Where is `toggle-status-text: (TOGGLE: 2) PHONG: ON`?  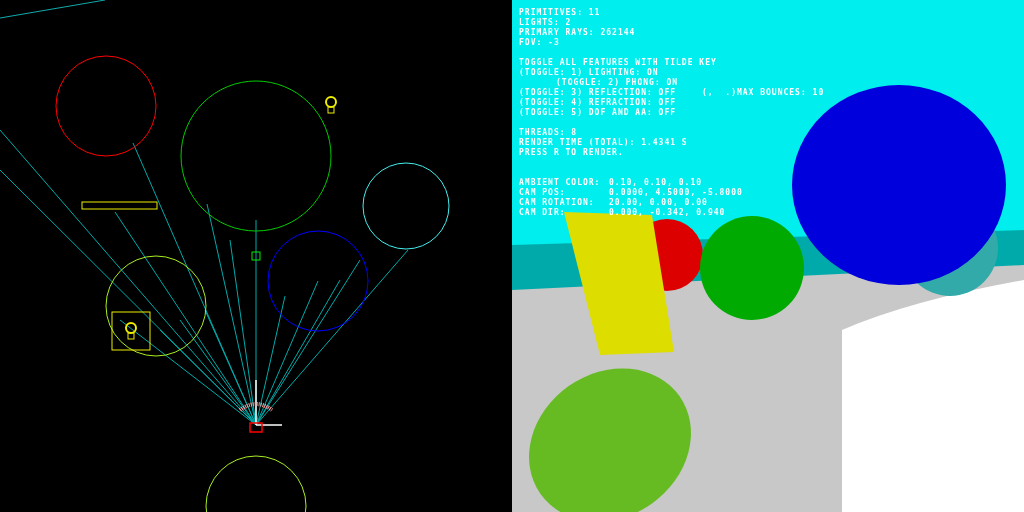 toggle-status-text: (TOGGLE: 2) PHONG: ON is located at coordinates (617, 83).